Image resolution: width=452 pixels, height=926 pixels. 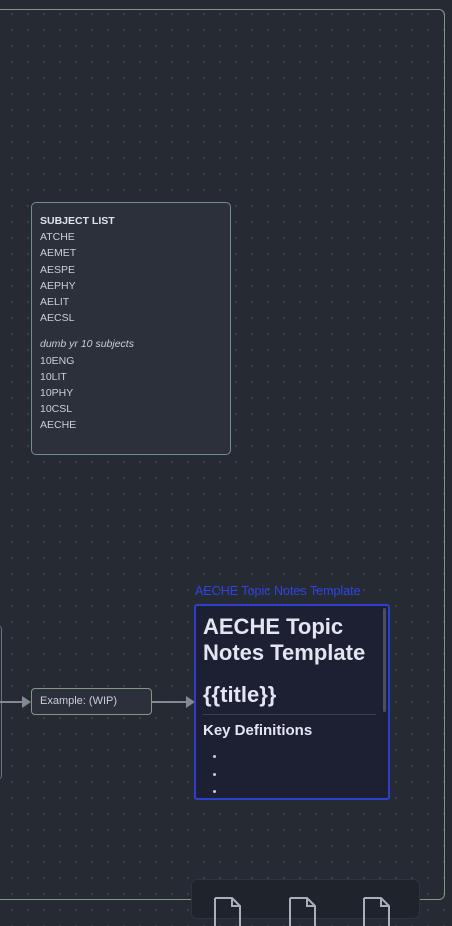 What do you see at coordinates (55, 301) in the screenshot?
I see `subject-item: AELIT` at bounding box center [55, 301].